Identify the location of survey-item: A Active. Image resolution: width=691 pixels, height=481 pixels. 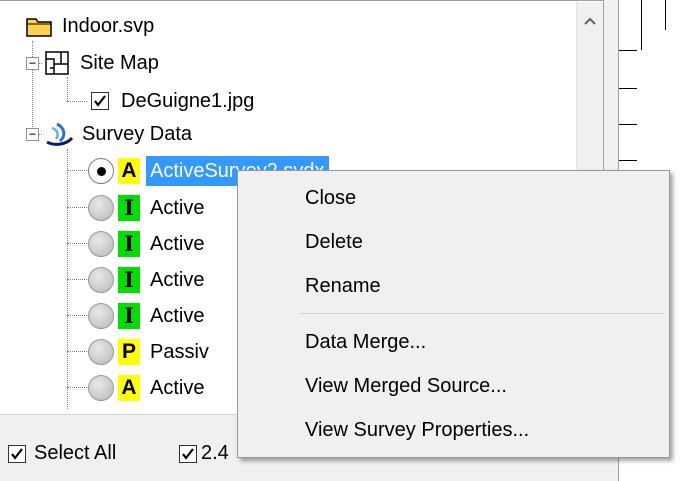
(148, 388).